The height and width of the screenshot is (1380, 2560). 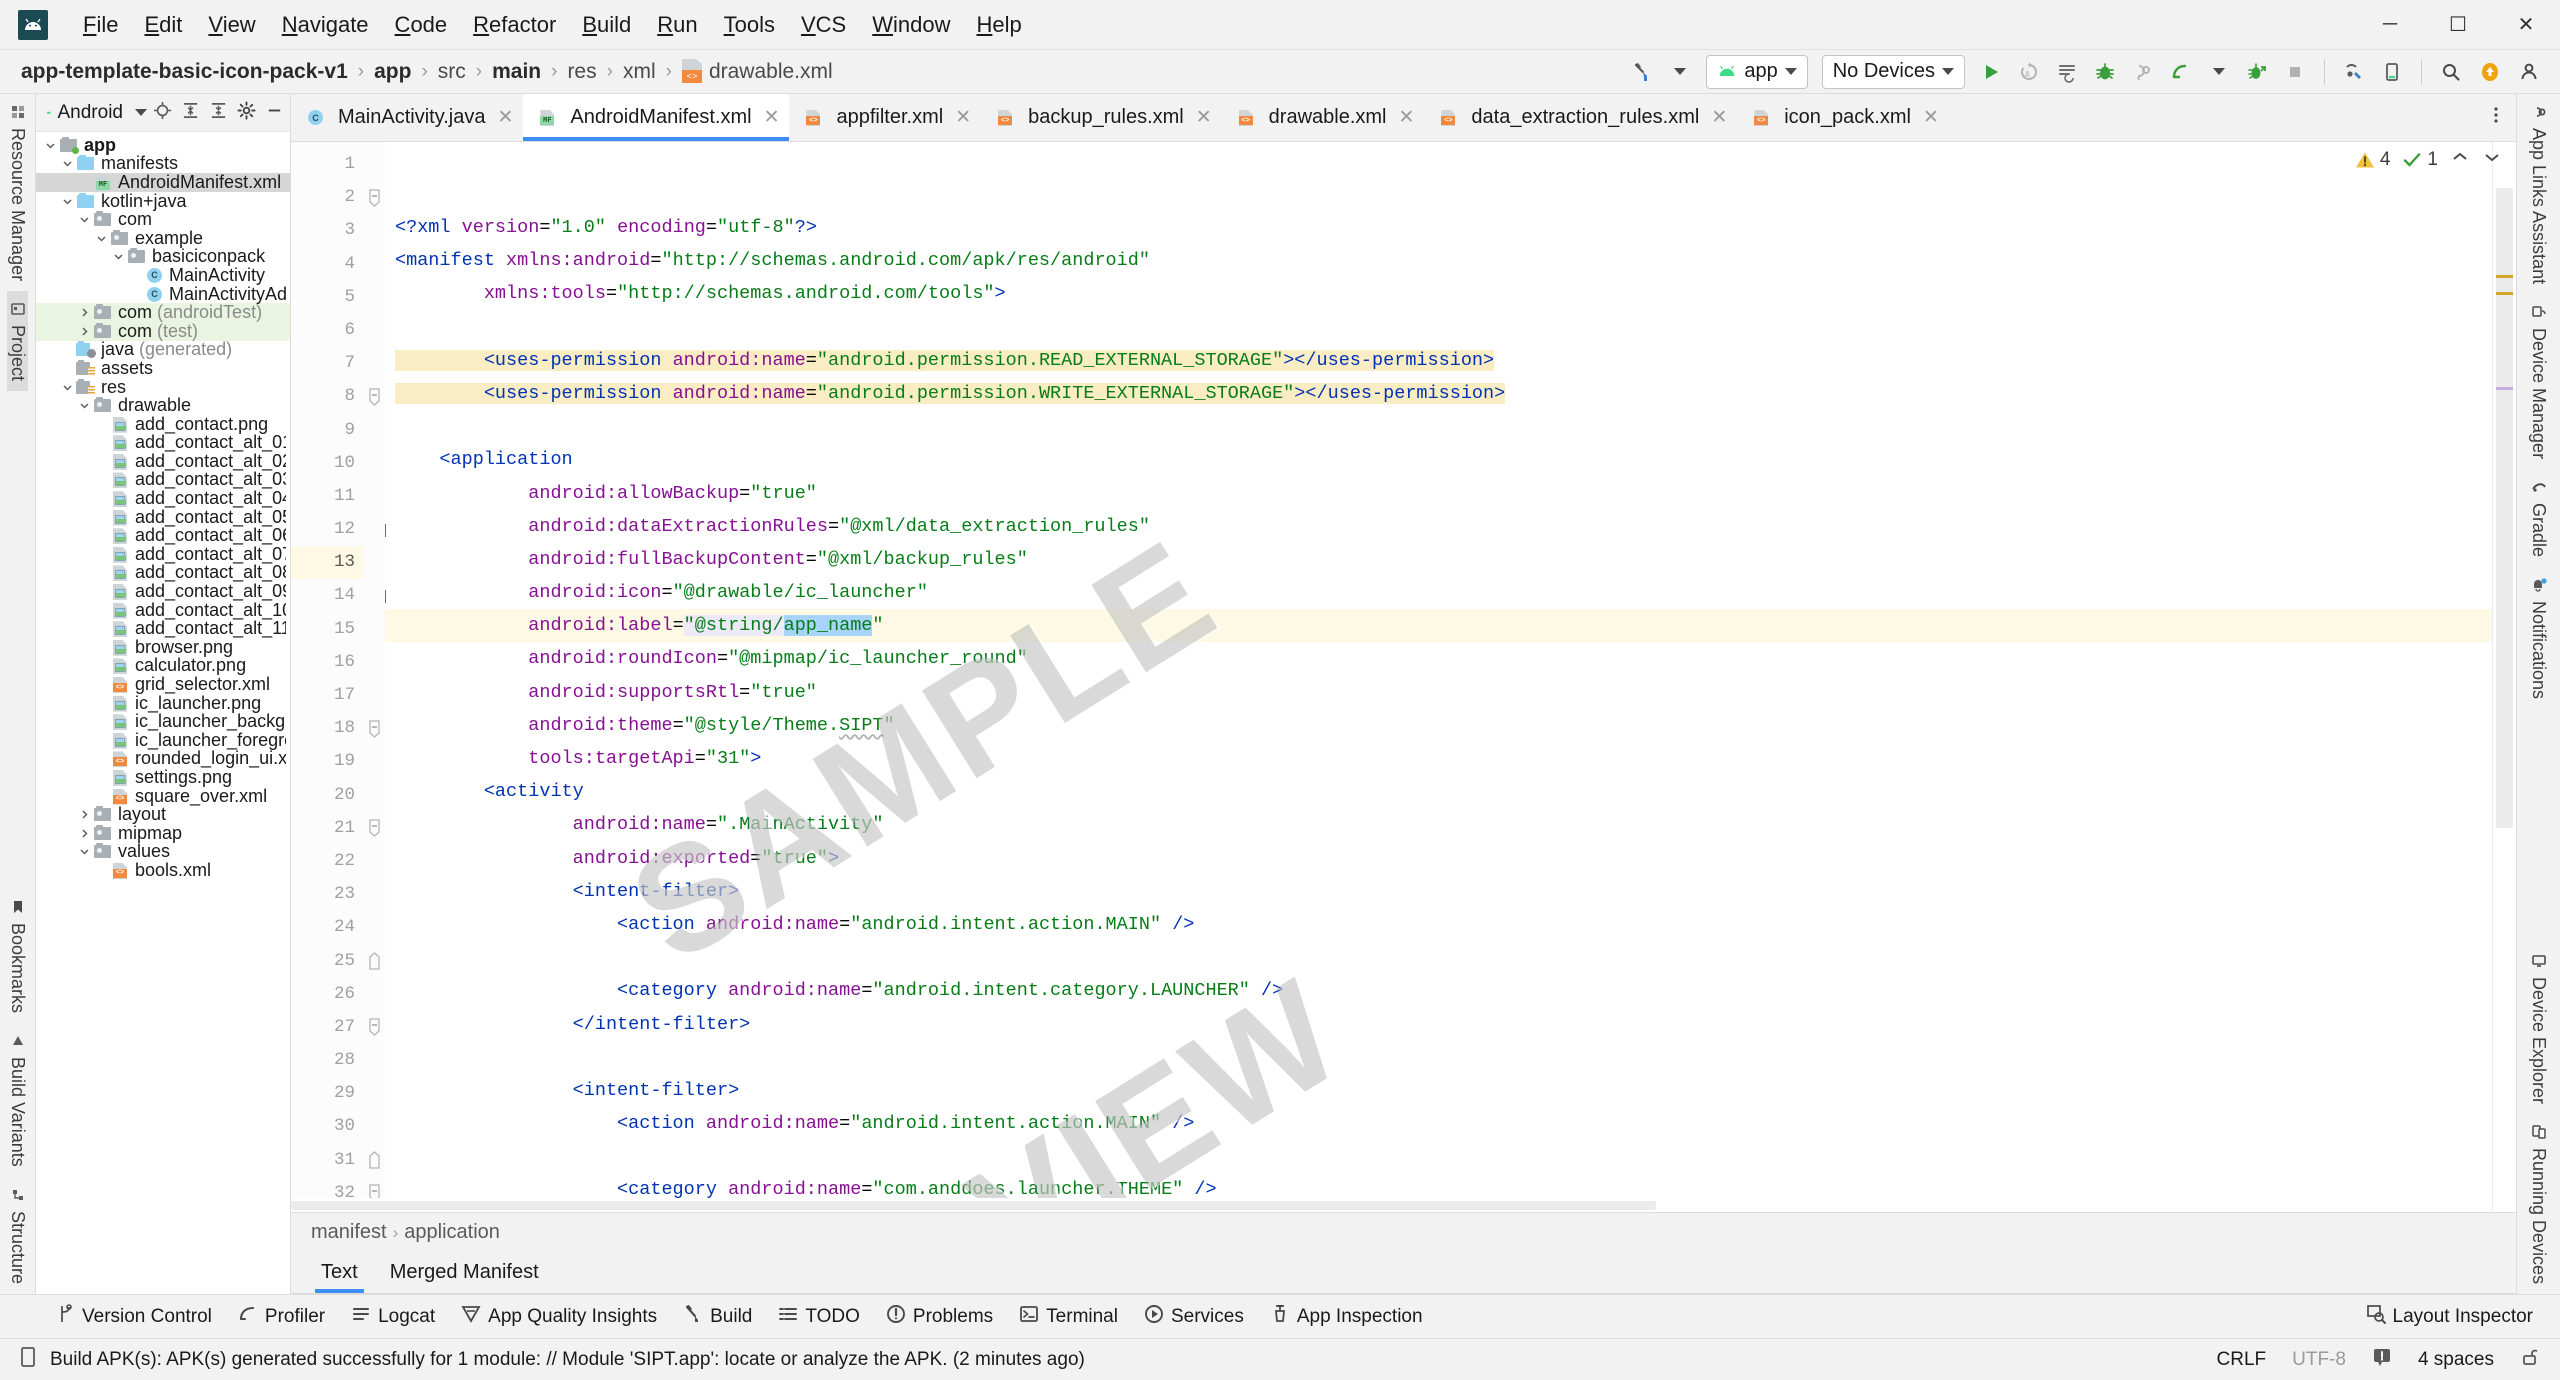 I want to click on tree-item-add-contact-alt-01-png: add_contact_alt_01.png, so click(x=163, y=442).